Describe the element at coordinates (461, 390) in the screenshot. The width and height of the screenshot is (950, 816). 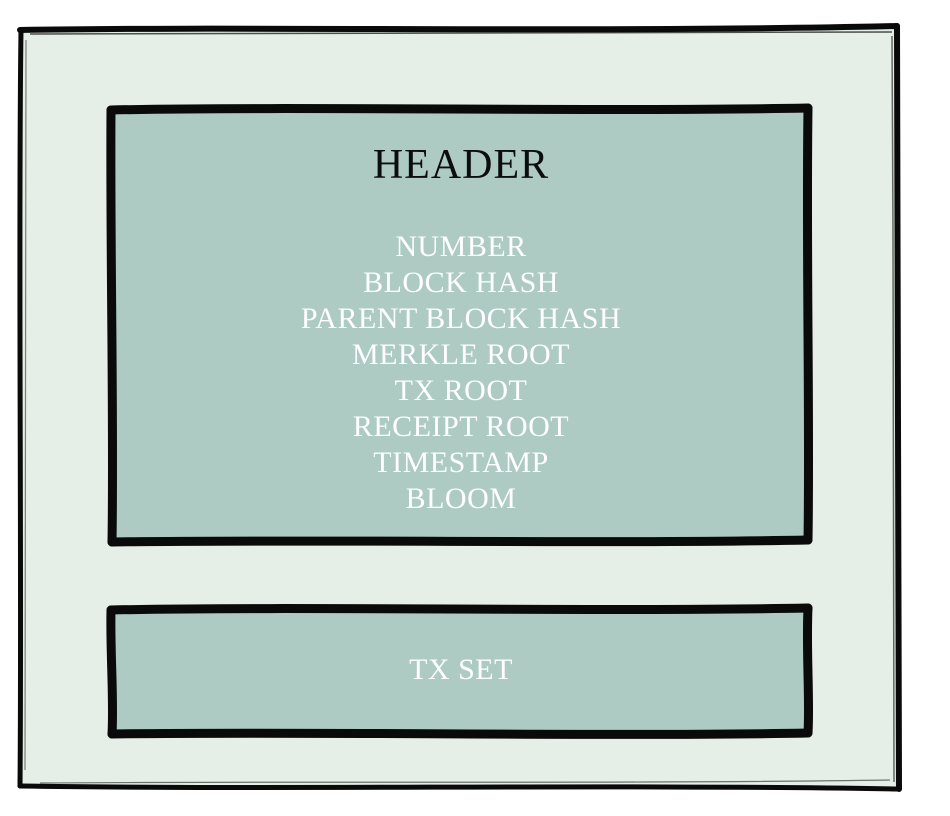
I see `header-field: TX ROOT` at that location.